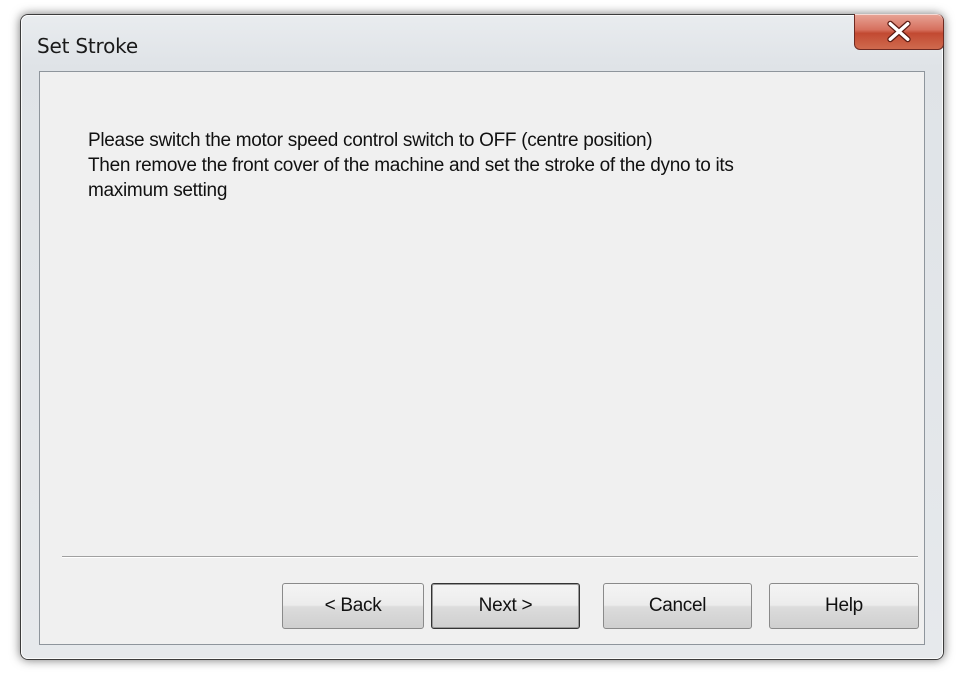 Image resolution: width=964 pixels, height=674 pixels. I want to click on help-button: Help, so click(844, 606).